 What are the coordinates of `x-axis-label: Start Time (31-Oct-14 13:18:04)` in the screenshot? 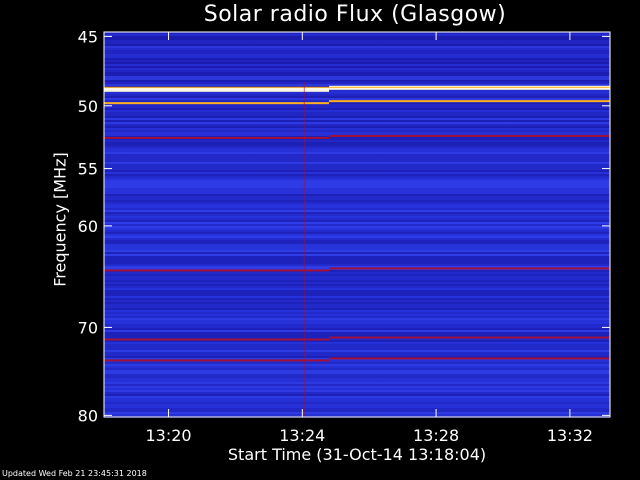 It's located at (357, 454).